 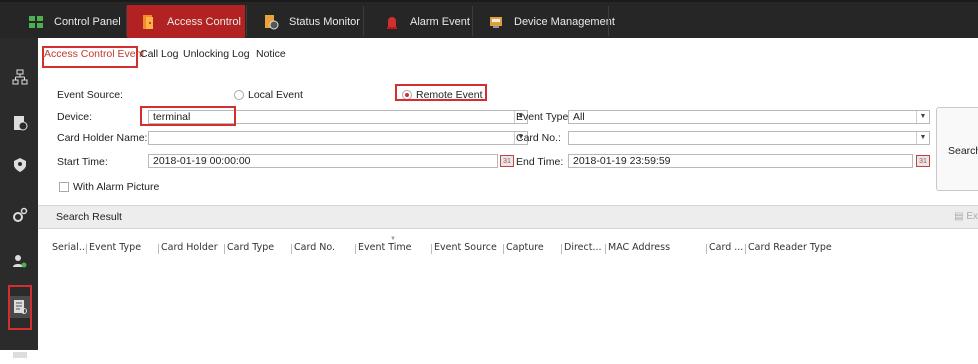 I want to click on person-settings-icon, so click(x=20, y=261).